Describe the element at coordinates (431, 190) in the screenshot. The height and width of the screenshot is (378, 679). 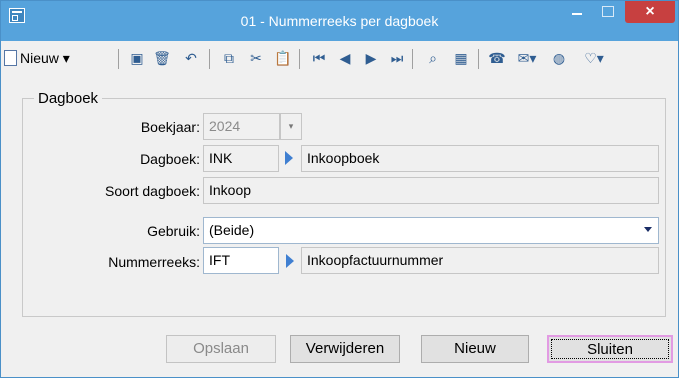
I see `soort-dagboek-field: Inkoop` at that location.